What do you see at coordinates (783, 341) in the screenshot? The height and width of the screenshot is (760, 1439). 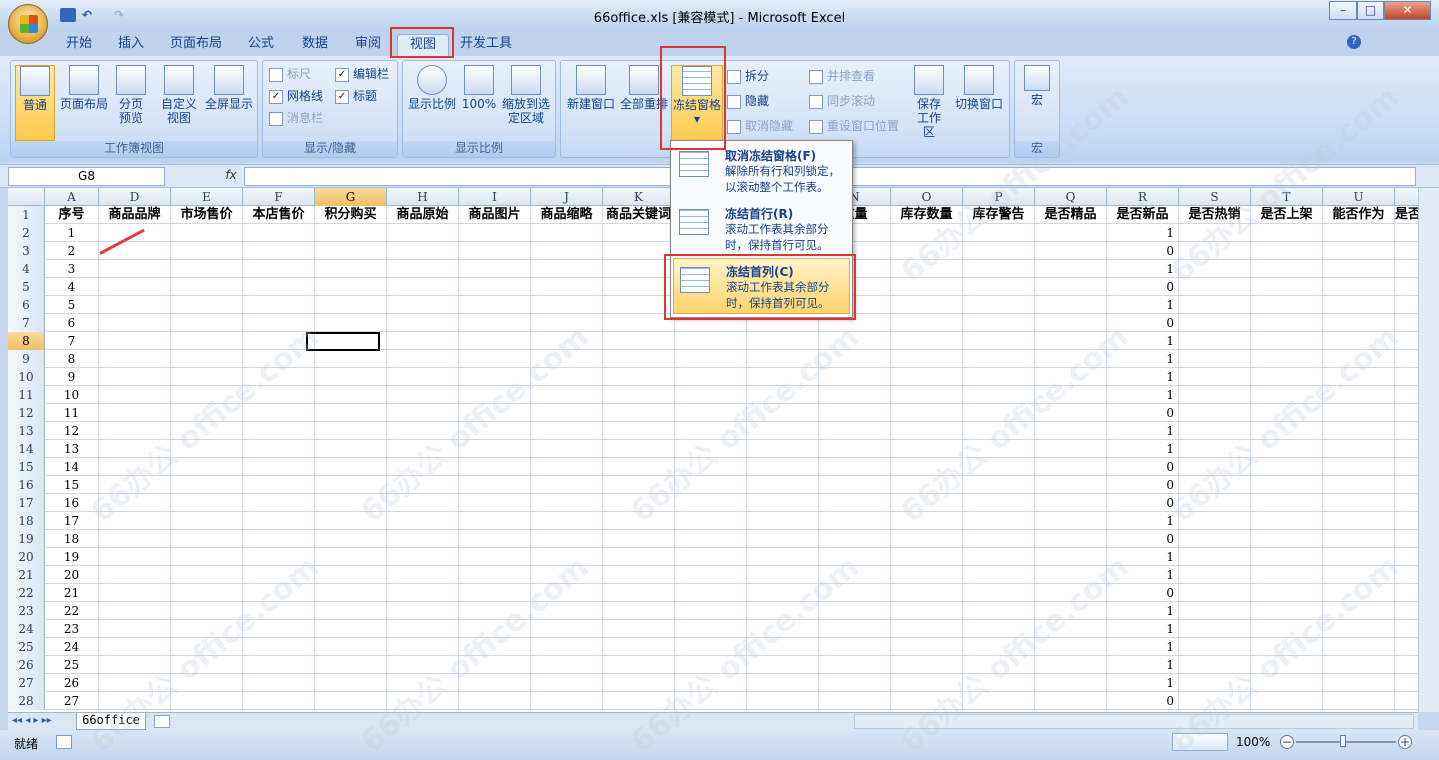 I see `cell-M8` at bounding box center [783, 341].